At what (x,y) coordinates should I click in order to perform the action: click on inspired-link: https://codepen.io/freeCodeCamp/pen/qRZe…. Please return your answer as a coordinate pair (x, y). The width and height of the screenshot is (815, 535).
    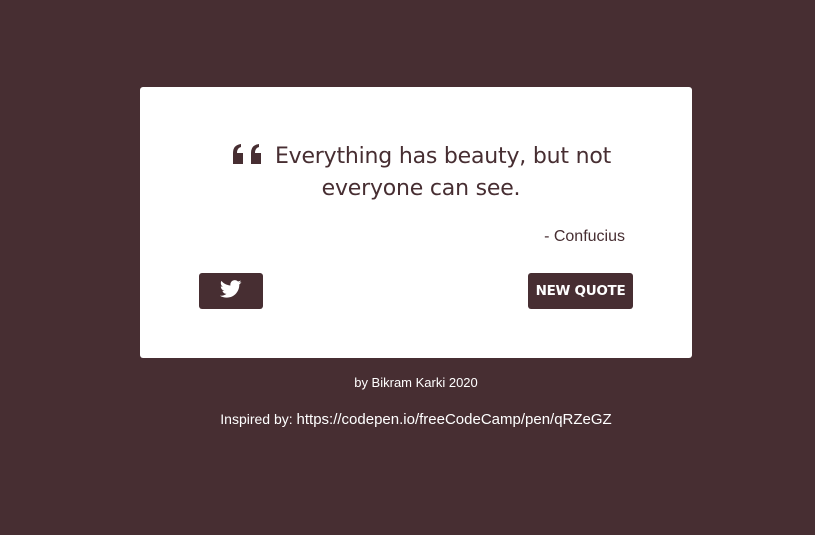
    Looking at the image, I should click on (454, 419).